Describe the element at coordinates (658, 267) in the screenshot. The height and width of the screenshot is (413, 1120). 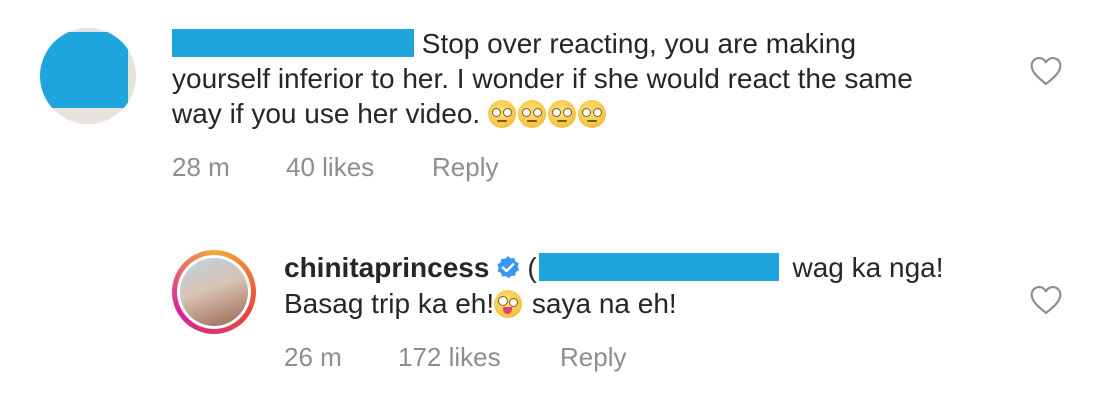
I see `redacted-mention` at that location.